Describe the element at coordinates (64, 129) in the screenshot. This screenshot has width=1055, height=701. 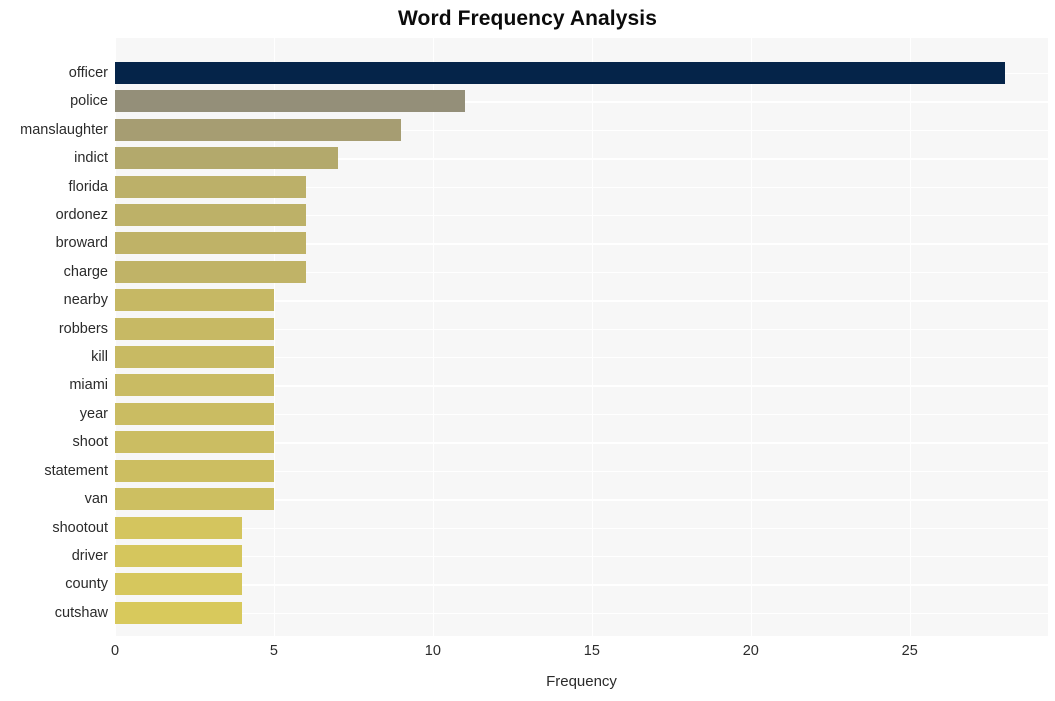
I see `y-axis-label: manslaughter` at that location.